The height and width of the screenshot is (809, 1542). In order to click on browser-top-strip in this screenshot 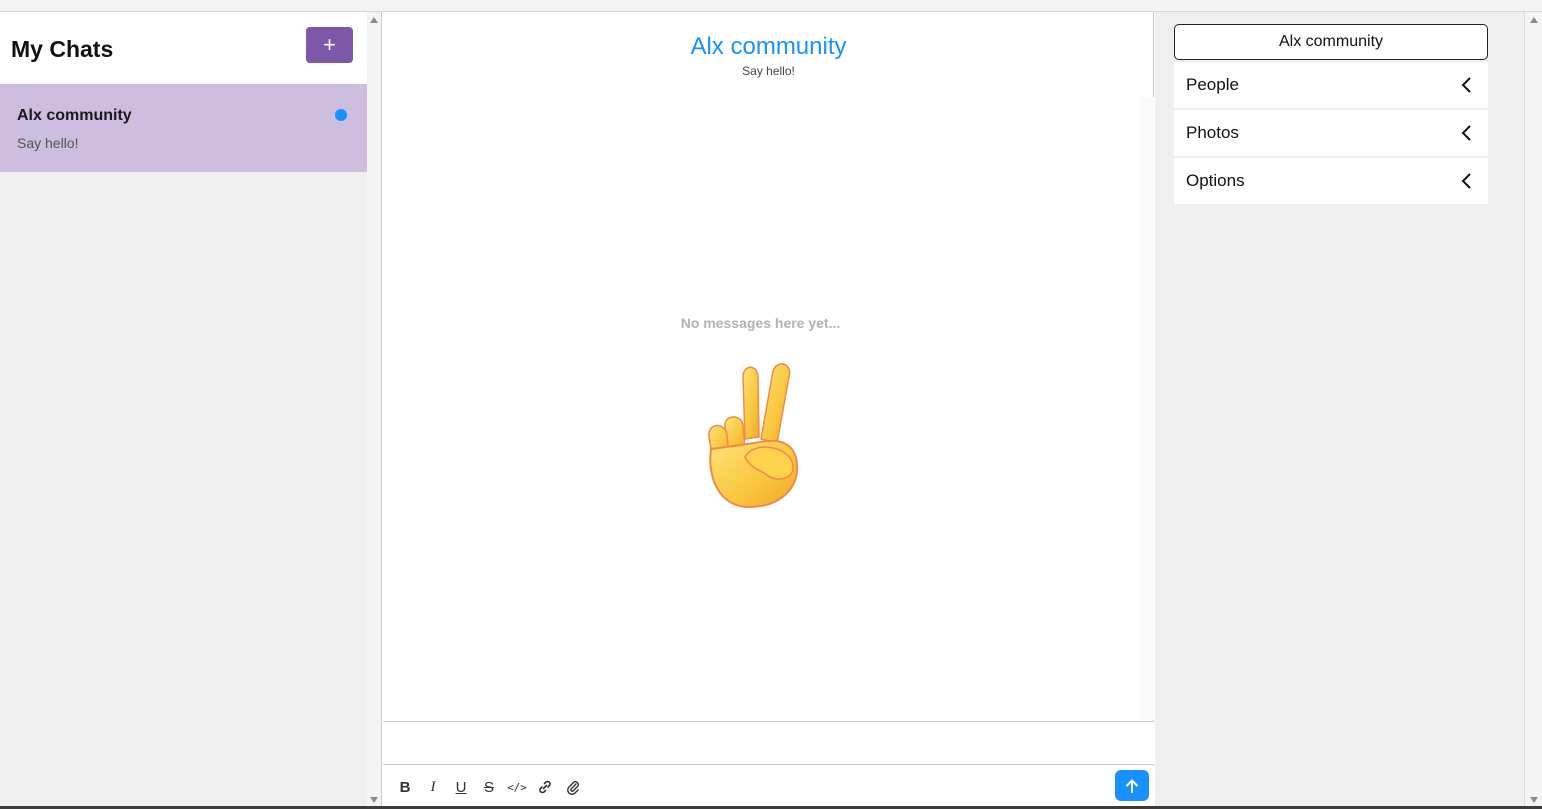, I will do `click(771, 6)`.